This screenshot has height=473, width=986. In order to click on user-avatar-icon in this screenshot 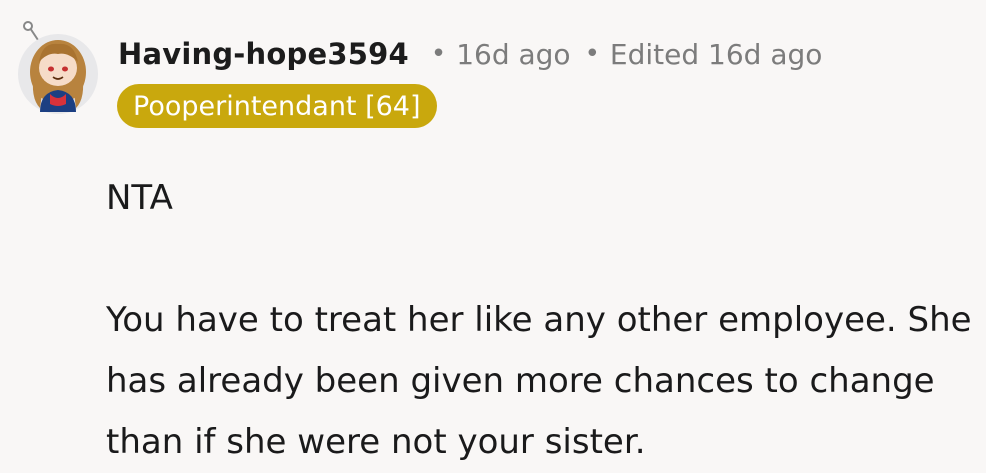, I will do `click(58, 68)`.